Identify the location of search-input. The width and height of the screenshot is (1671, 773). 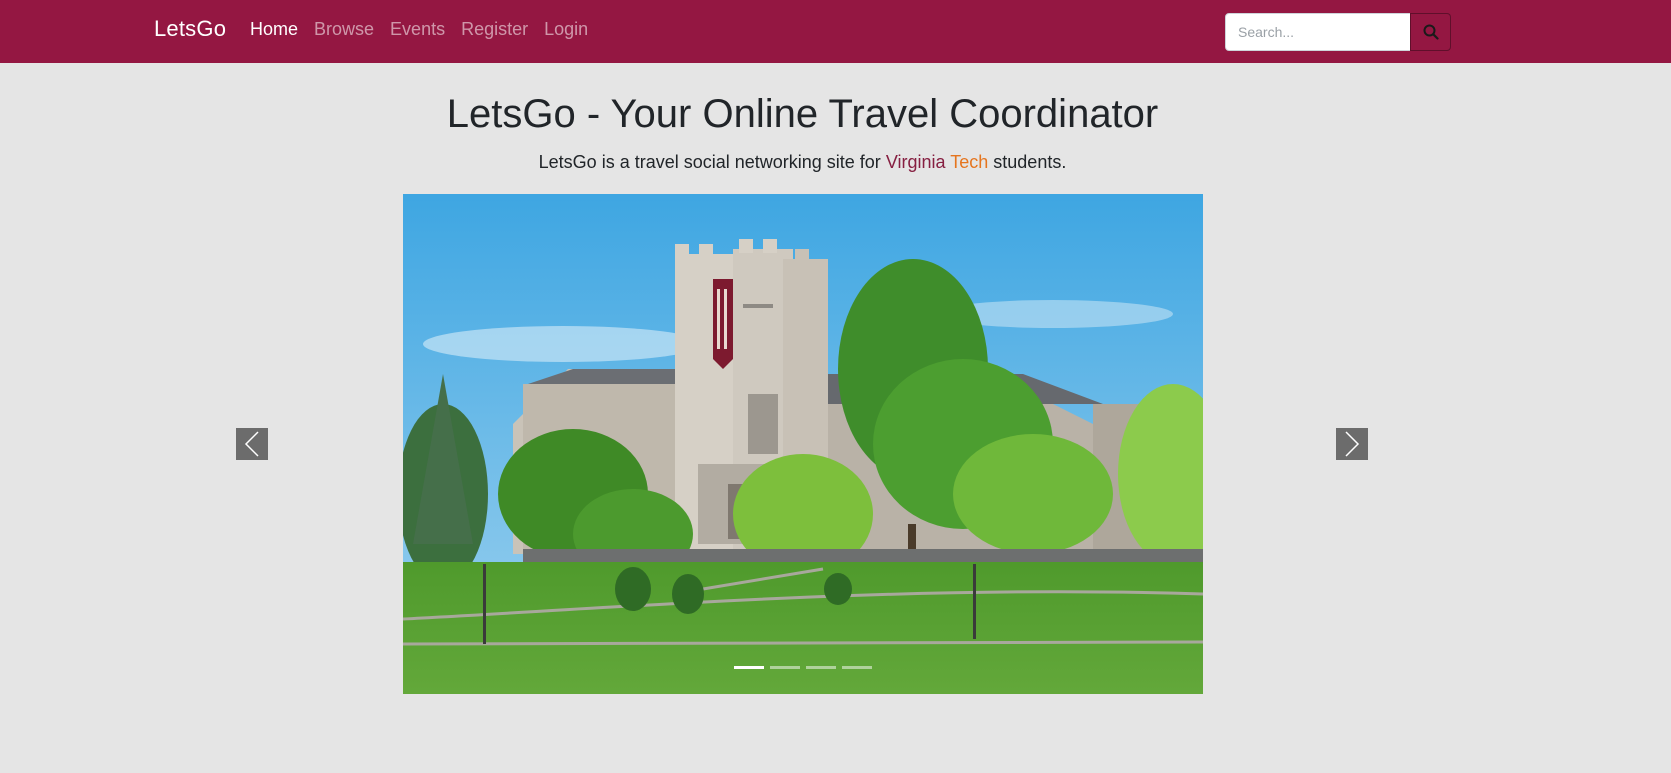
(1318, 32).